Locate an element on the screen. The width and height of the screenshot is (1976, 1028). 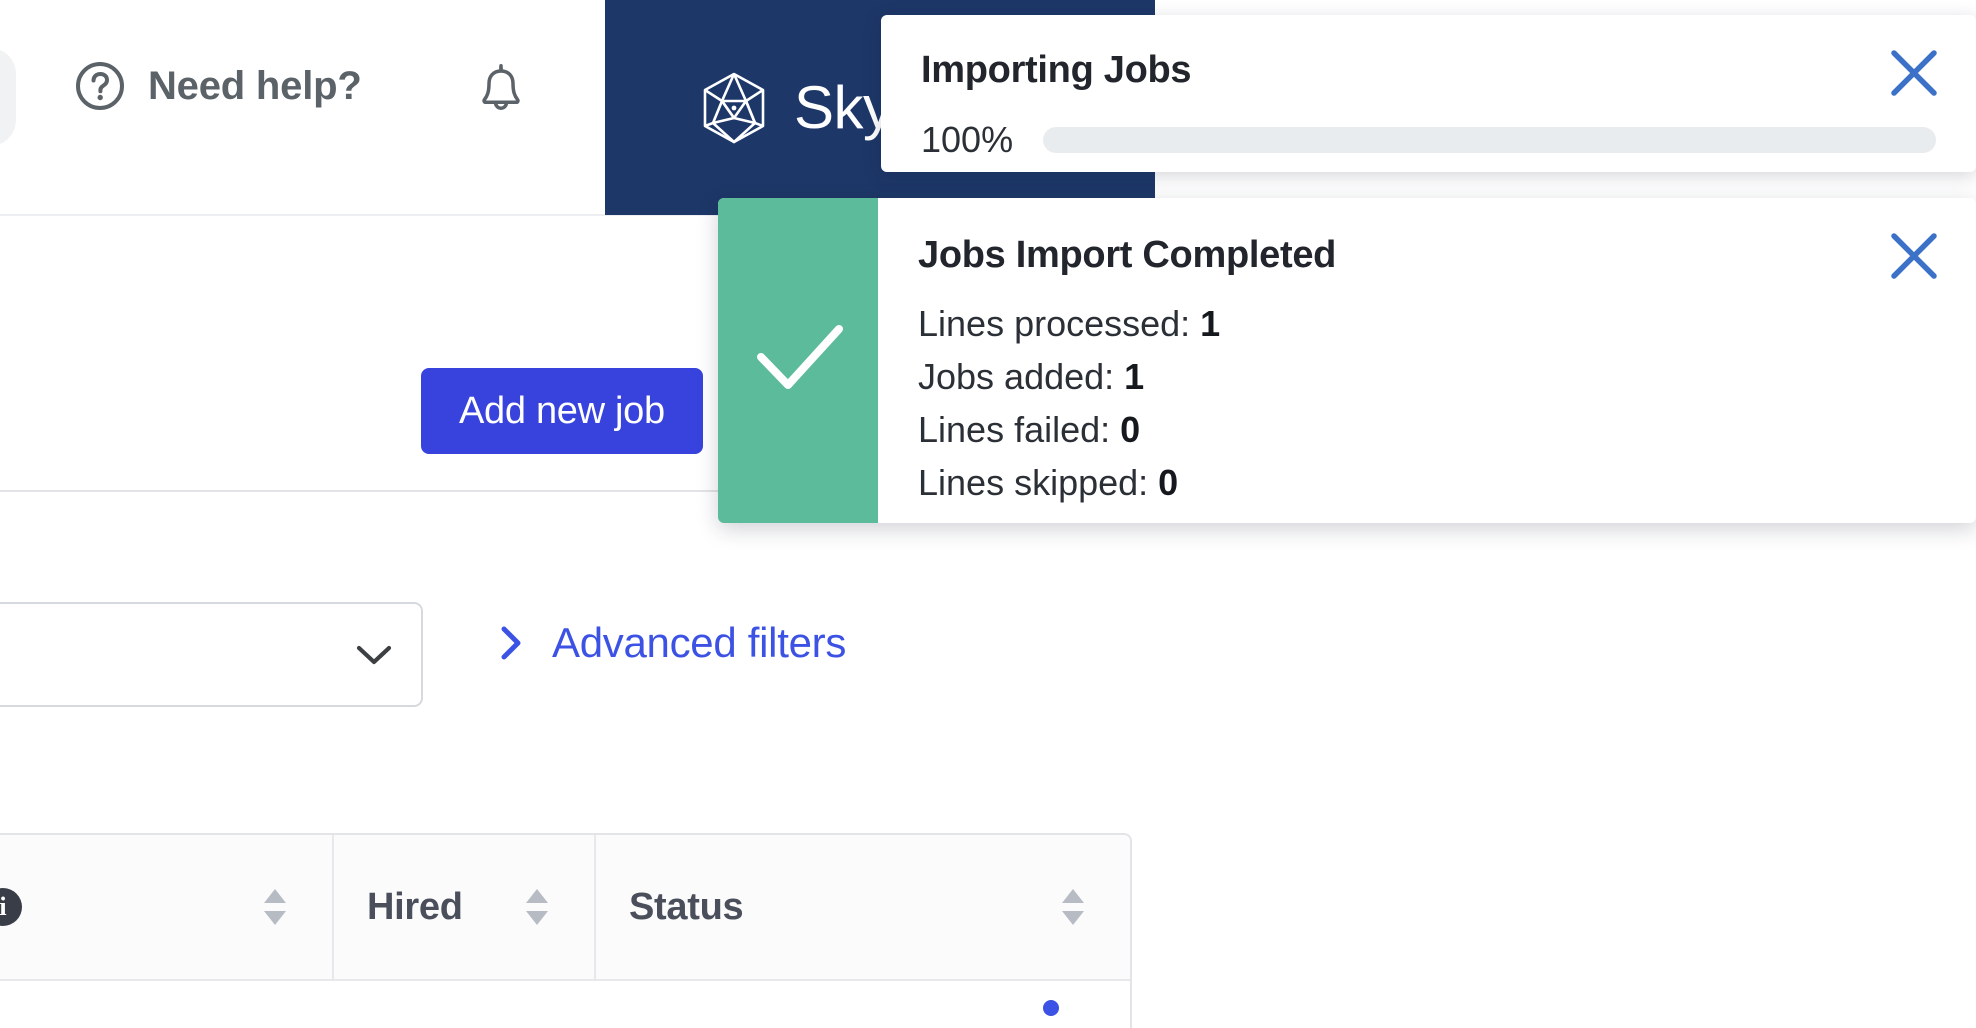
toast-stat-label: Lines failed: is located at coordinates (1019, 429).